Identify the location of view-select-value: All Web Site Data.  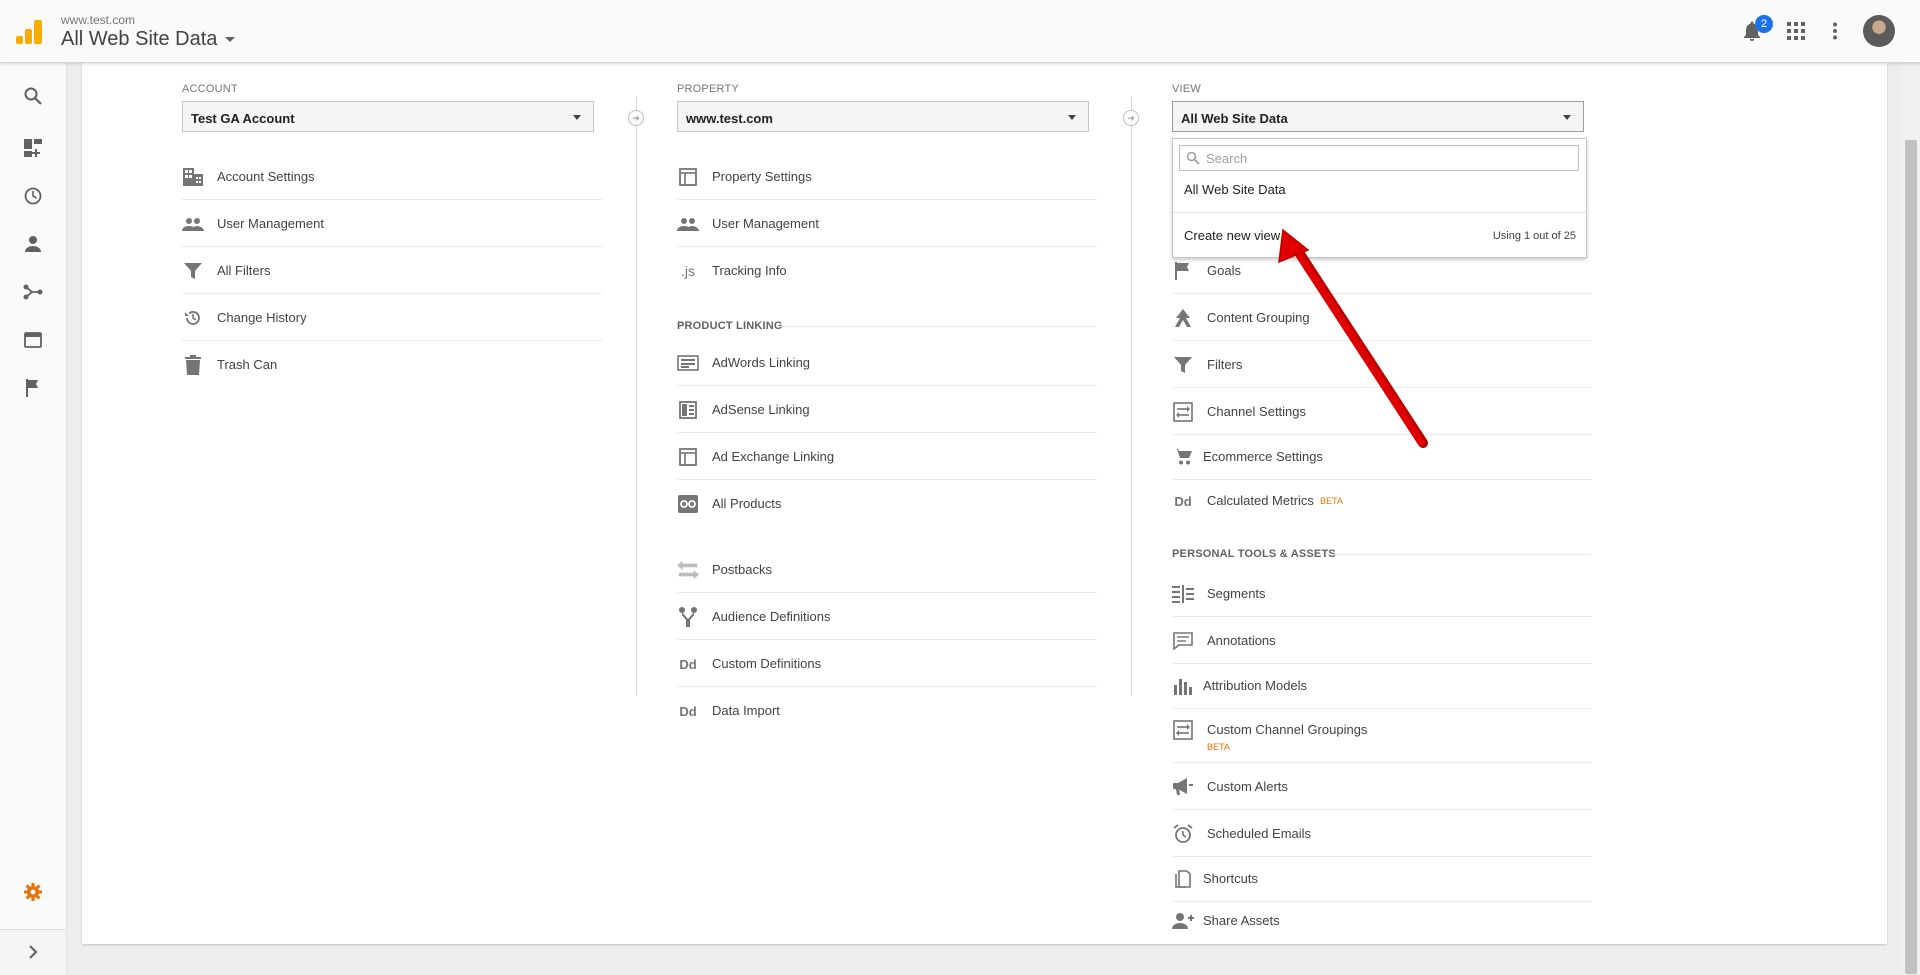
(1234, 118).